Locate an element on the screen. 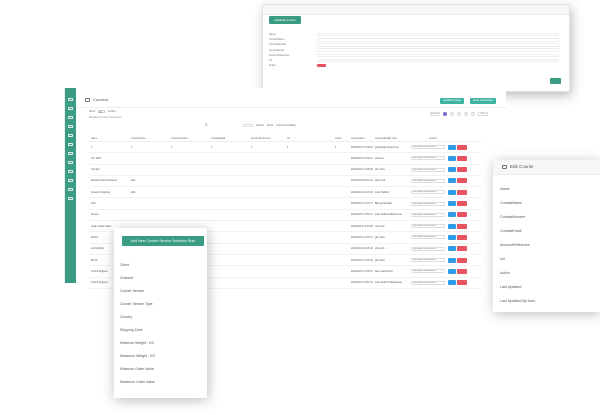 This screenshot has width=600, height=415. contact-email-field: ContactEmail is located at coordinates (510, 231).